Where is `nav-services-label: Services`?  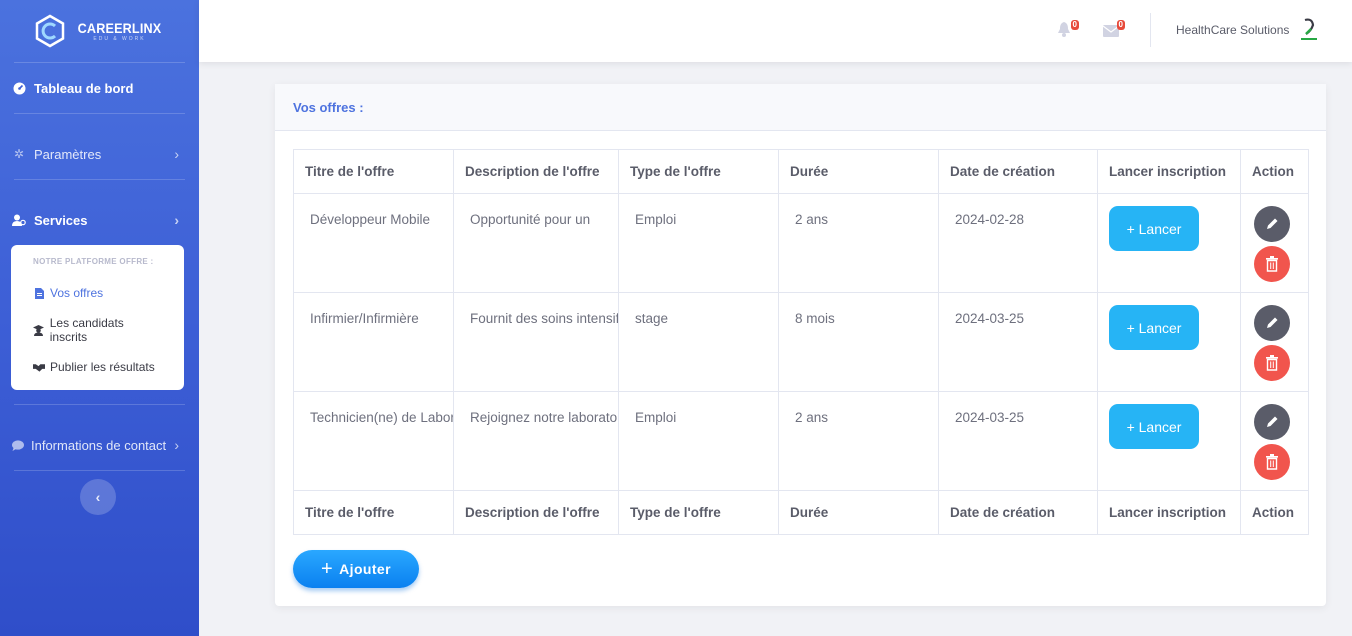
nav-services-label: Services is located at coordinates (61, 220).